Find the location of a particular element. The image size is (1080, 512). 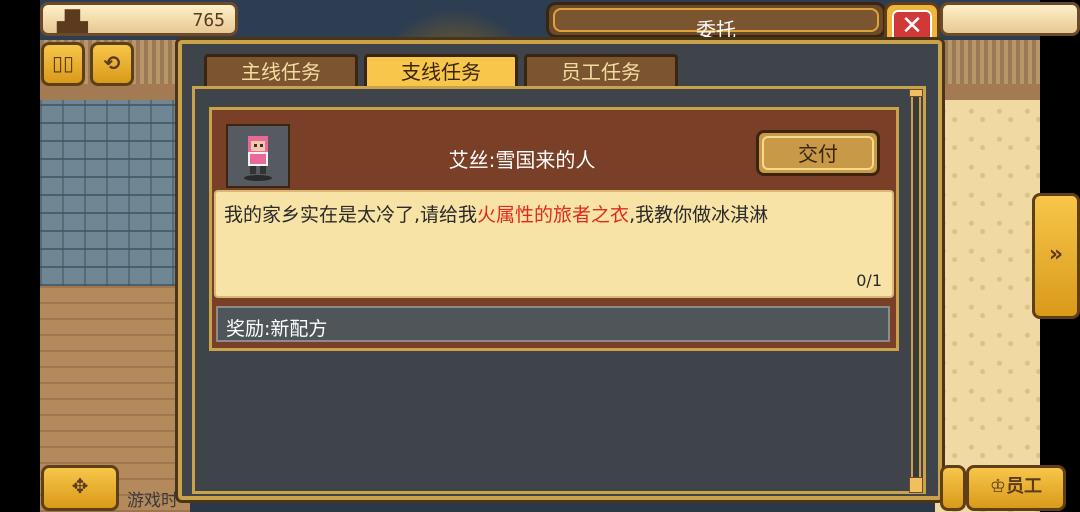

expand-side-button: » is located at coordinates (1056, 256).